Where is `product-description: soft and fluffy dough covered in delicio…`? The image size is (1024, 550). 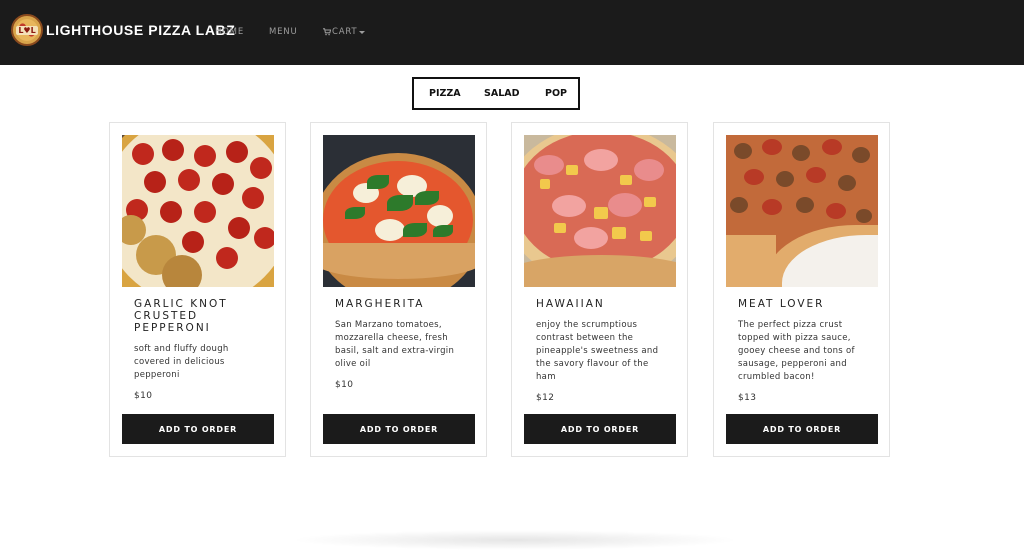
product-description: soft and fluffy dough covered in delicio… is located at coordinates (181, 362).